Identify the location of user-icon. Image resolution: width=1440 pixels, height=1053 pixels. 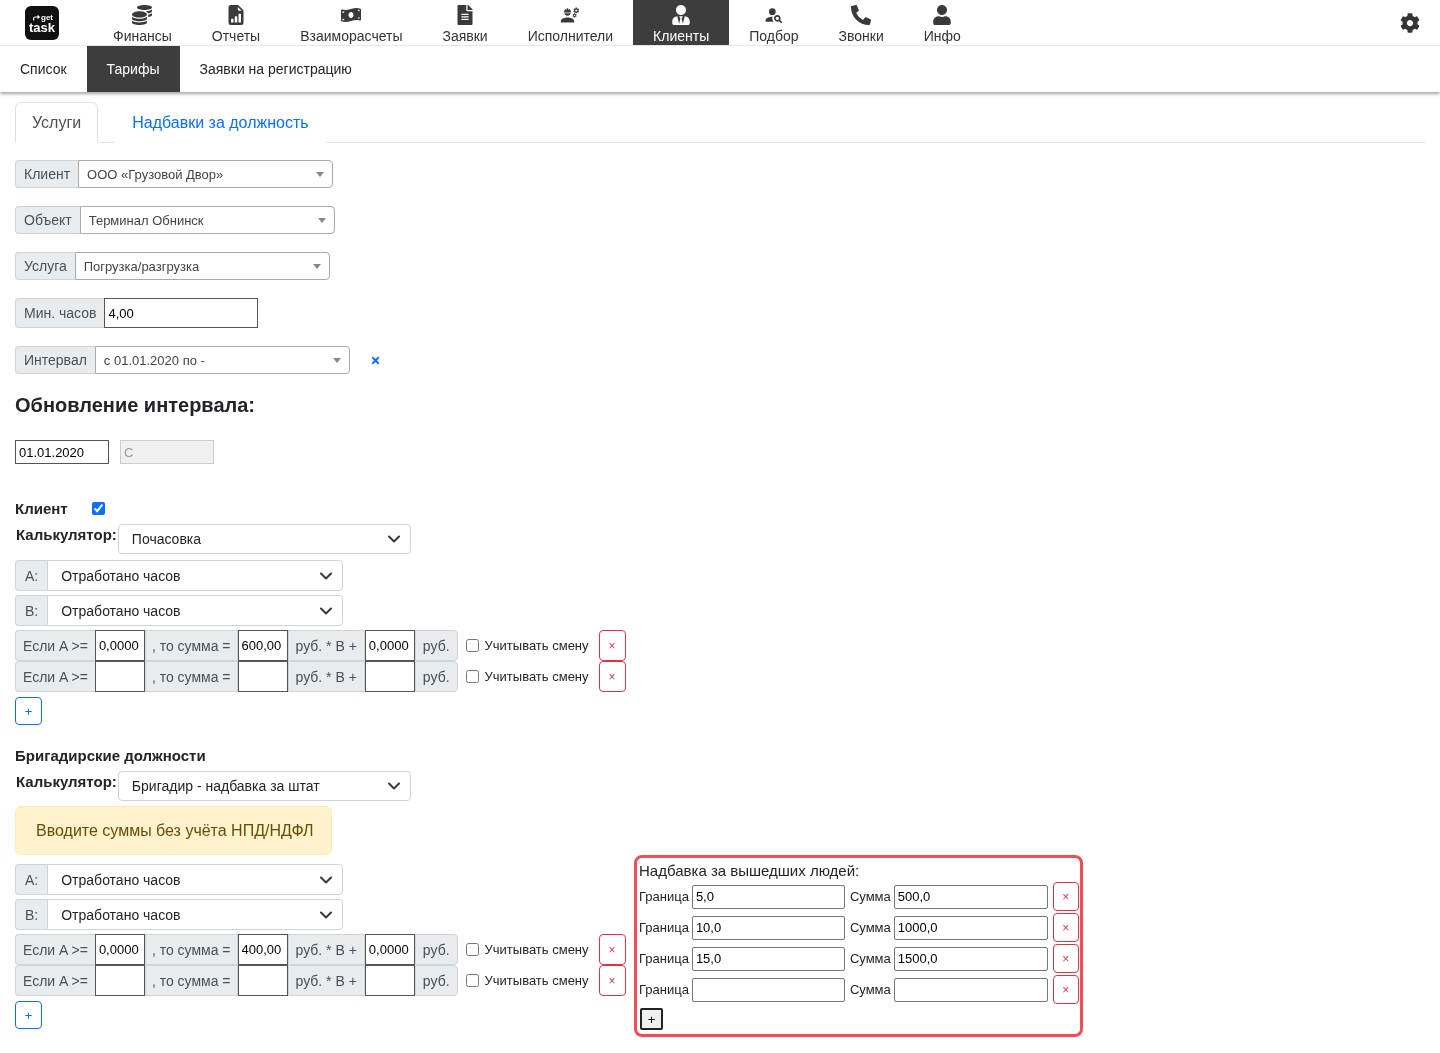
(942, 15).